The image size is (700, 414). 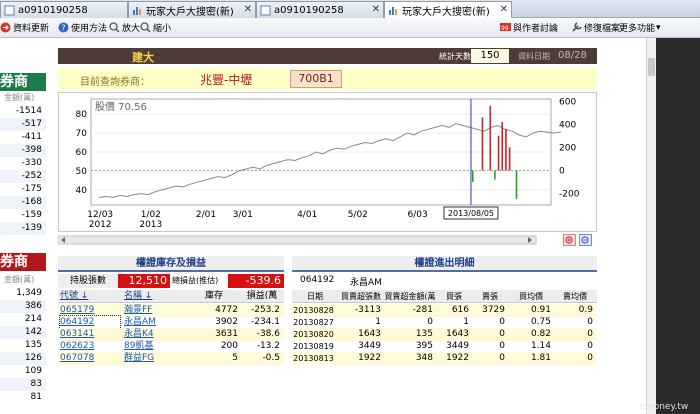 What do you see at coordinates (195, 280) in the screenshot?
I see `total-pl-label: 總損益(推估)` at bounding box center [195, 280].